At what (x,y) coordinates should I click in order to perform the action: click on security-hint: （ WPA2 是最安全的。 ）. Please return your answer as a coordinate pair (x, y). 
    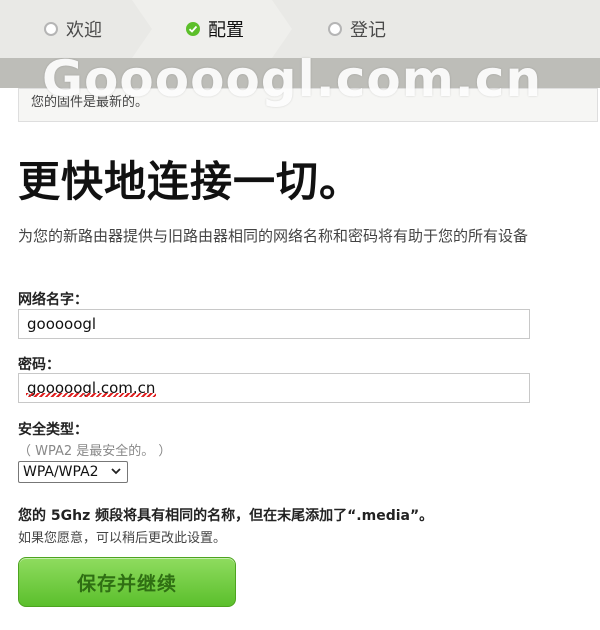
    Looking at the image, I should click on (95, 451).